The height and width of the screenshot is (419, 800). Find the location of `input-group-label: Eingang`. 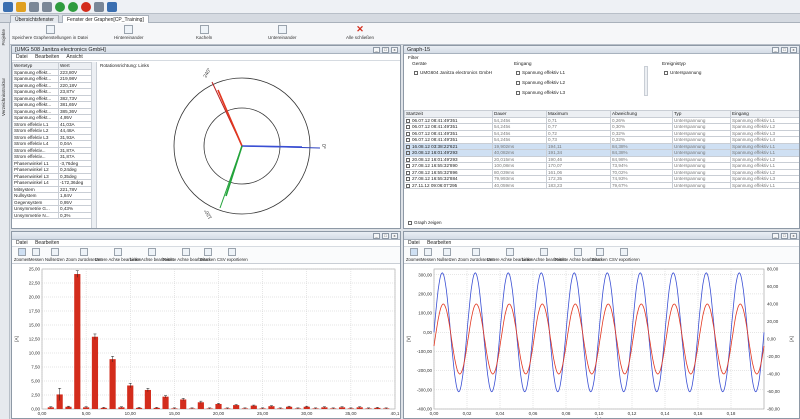

input-group-label: Eingang is located at coordinates (523, 64).